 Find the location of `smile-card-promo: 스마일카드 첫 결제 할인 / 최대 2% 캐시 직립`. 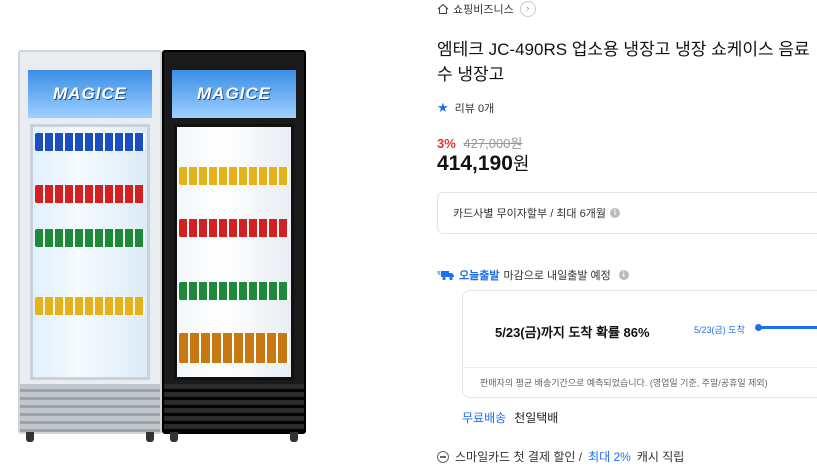

smile-card-promo: 스마일카드 첫 결제 할인 / 최대 2% 캐시 직립 is located at coordinates (560, 456).